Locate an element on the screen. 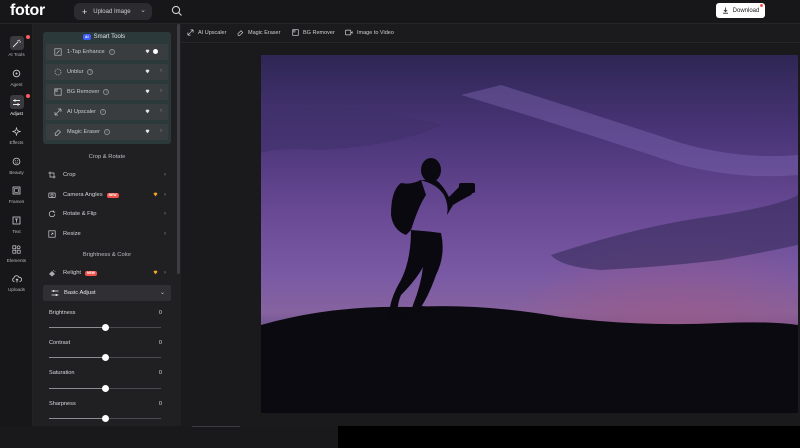 The image size is (800, 448). upscale-icon is located at coordinates (190, 32).